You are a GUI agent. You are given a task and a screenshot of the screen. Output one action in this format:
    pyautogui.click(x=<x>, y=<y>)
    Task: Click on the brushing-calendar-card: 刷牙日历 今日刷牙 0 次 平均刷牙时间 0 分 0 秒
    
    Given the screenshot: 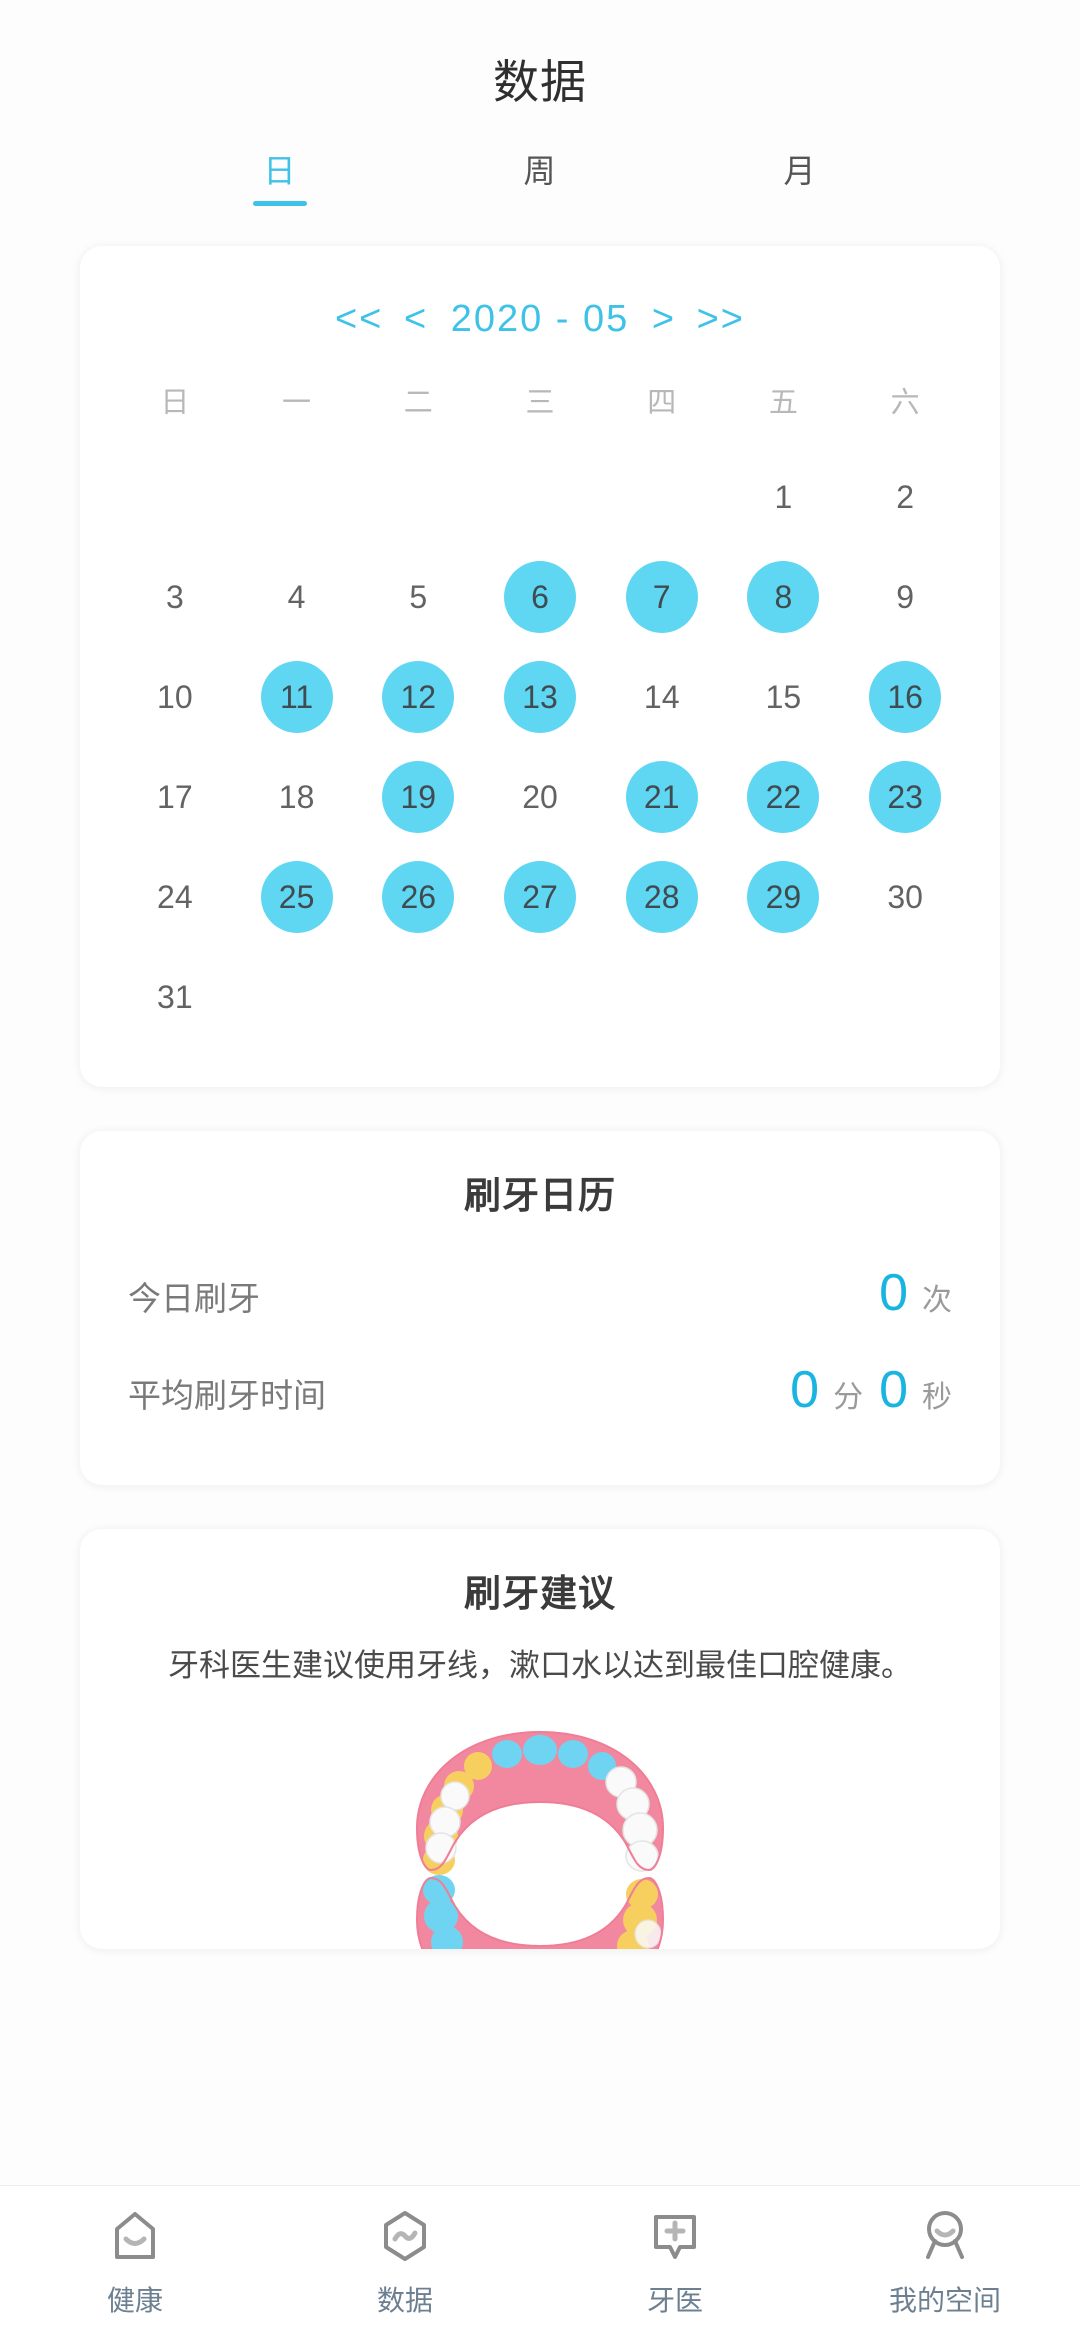 What is the action you would take?
    pyautogui.click(x=540, y=1308)
    